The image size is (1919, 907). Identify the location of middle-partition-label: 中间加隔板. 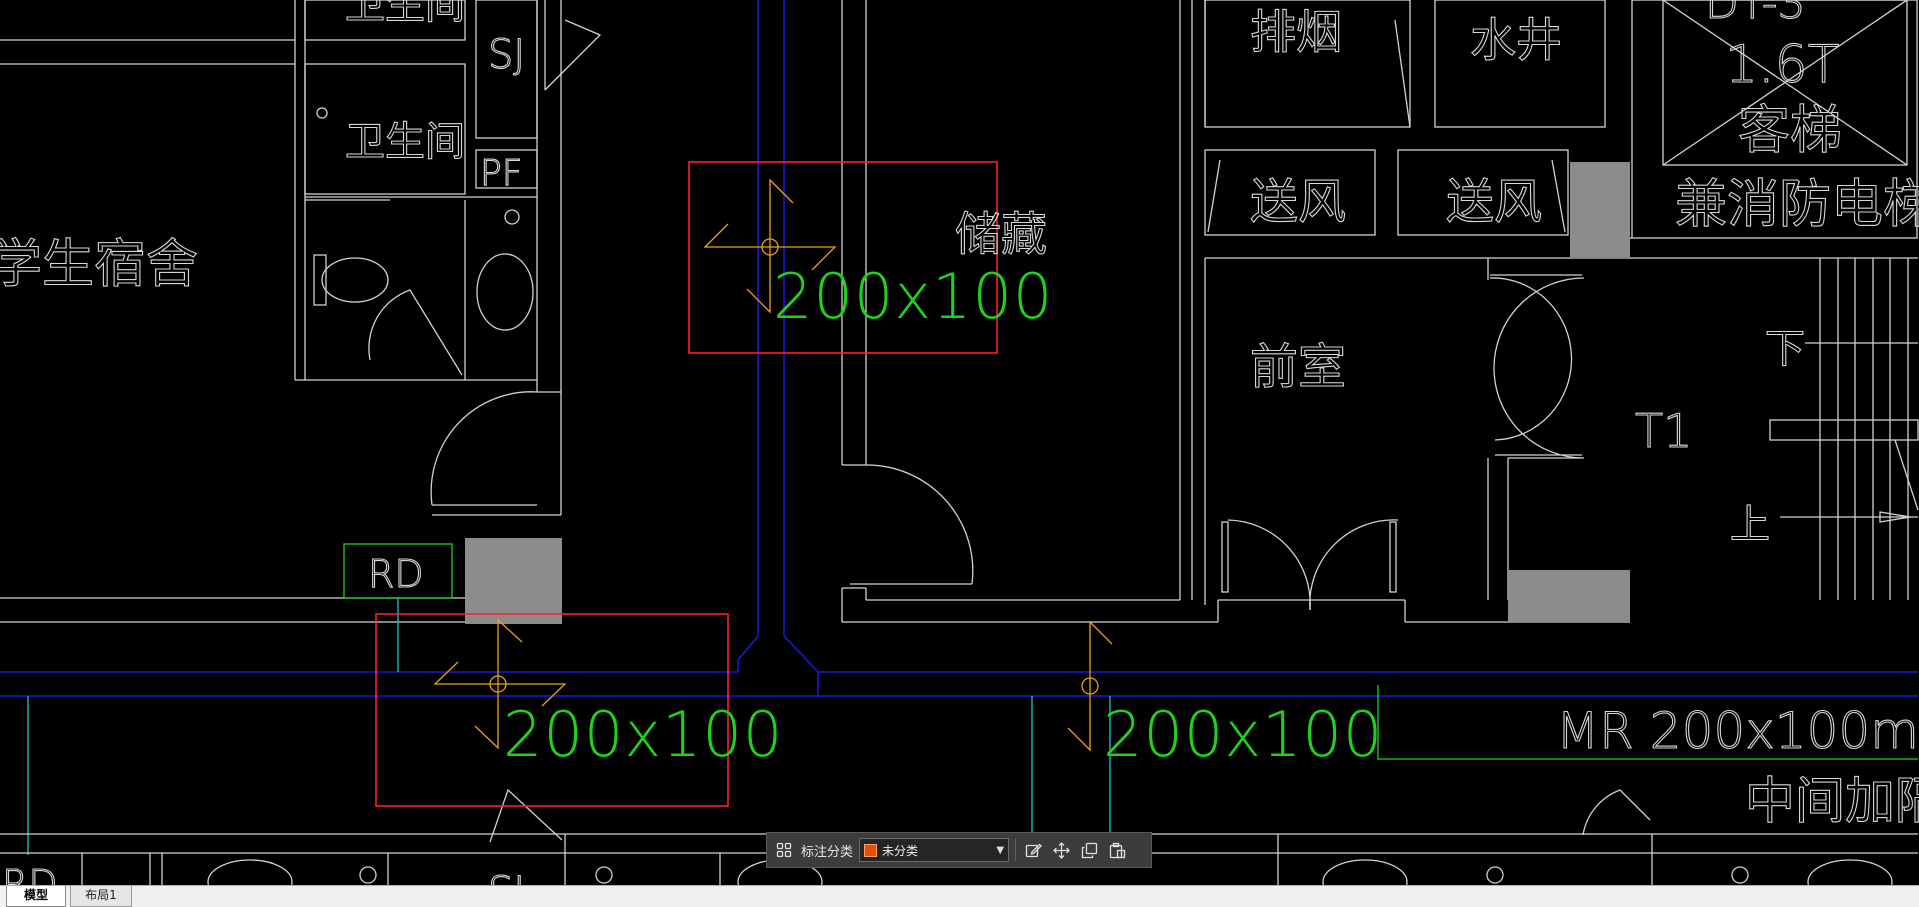
(1832, 801).